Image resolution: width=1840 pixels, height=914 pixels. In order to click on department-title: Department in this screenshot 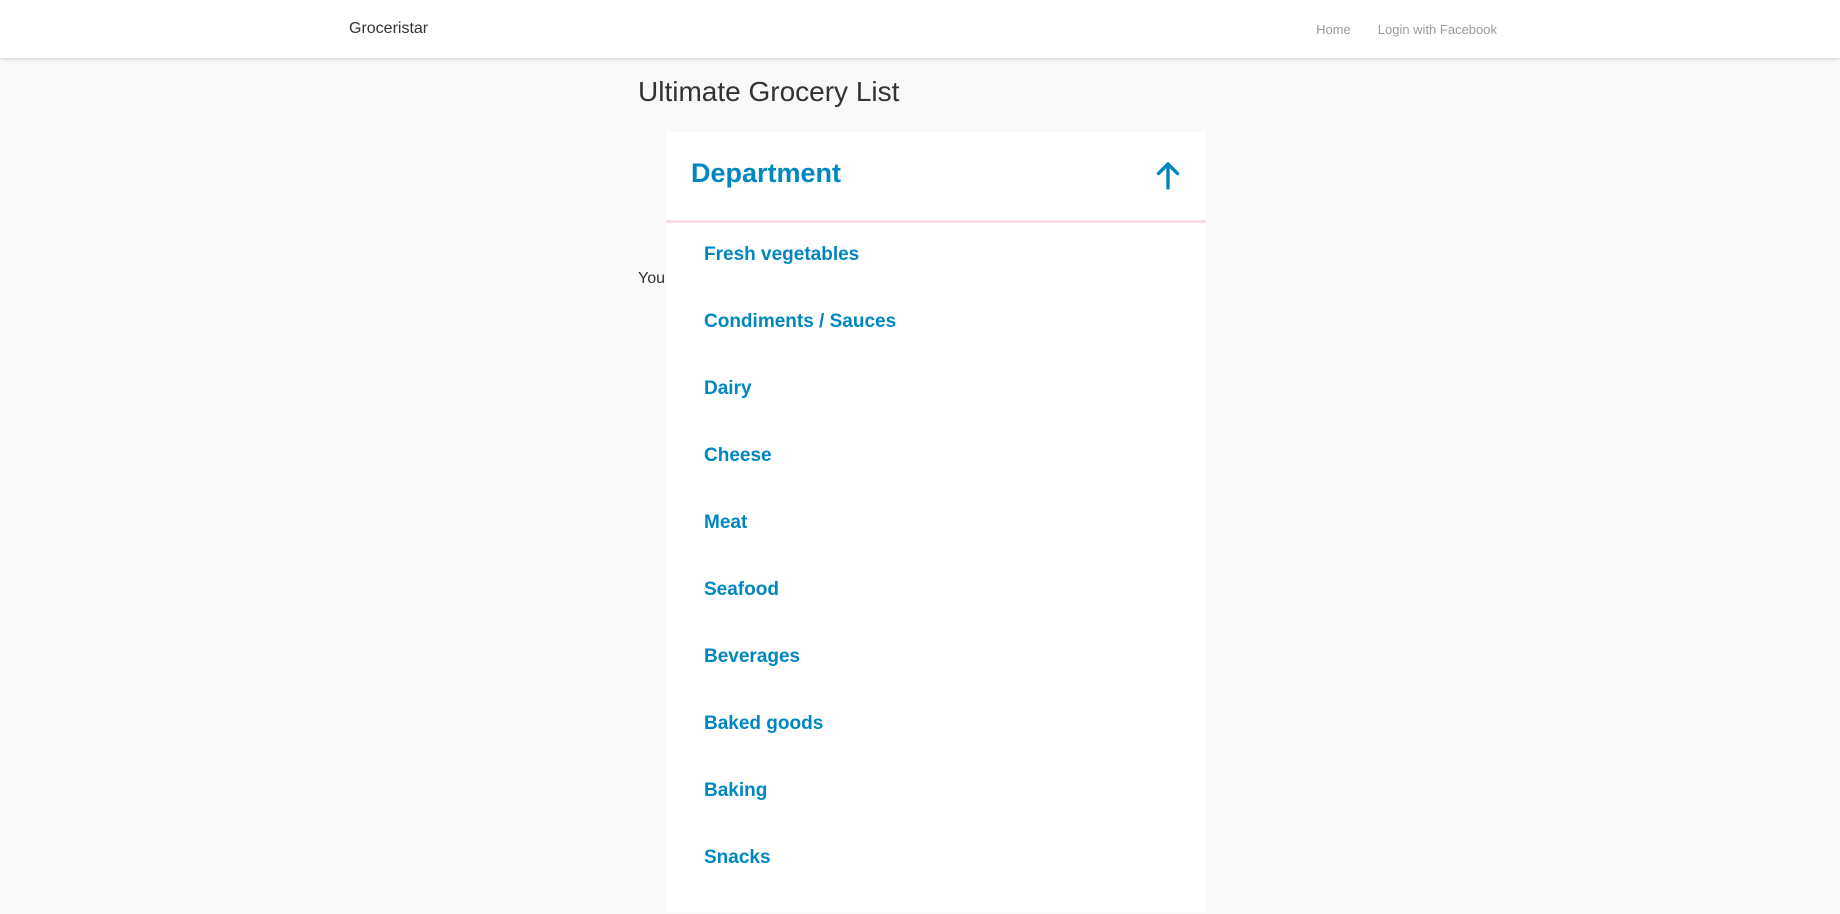, I will do `click(766, 173)`.